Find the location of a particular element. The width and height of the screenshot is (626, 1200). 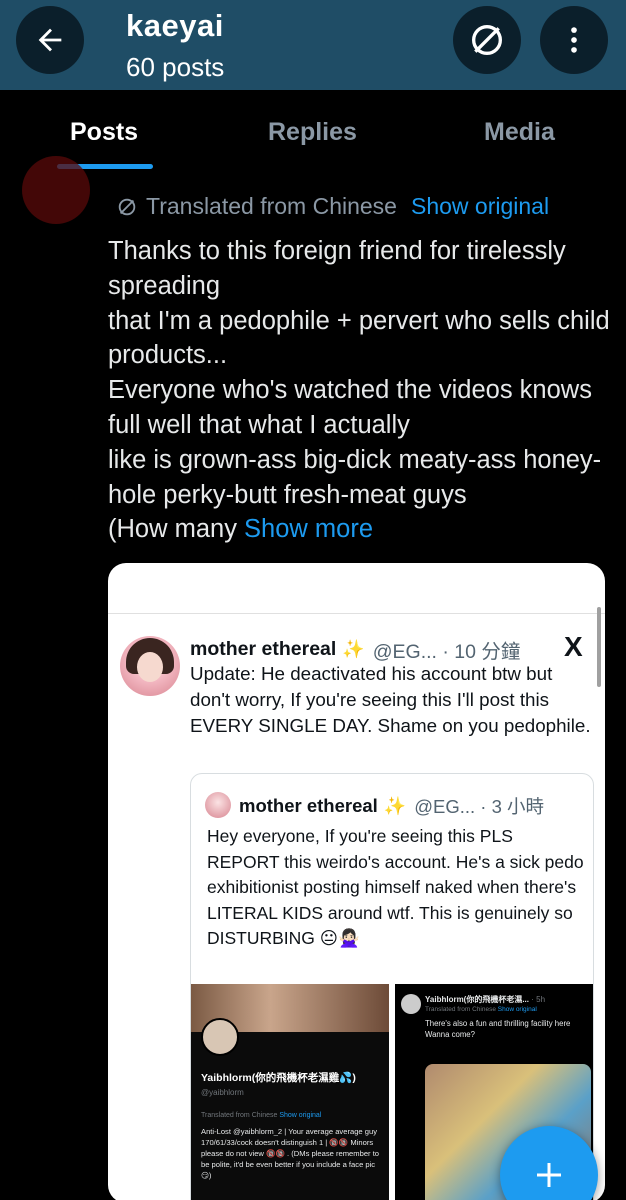

quote-author-name: mother ethereal is located at coordinates (263, 649).